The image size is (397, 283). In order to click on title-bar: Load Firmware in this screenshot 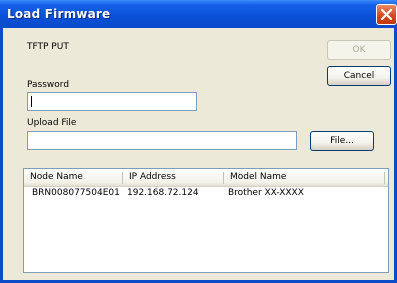, I will do `click(198, 14)`.